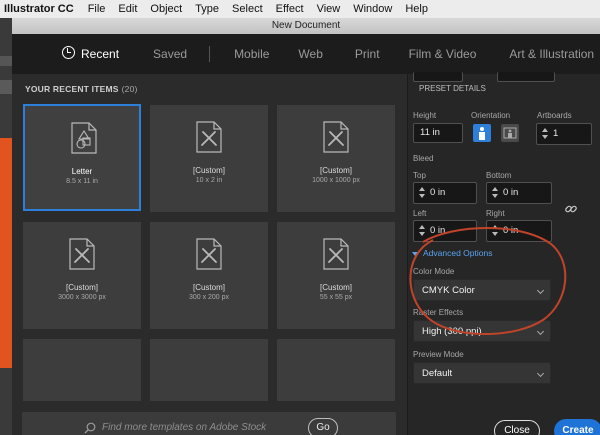 Image resolution: width=600 pixels, height=435 pixels. I want to click on bleed-label: Bleed, so click(423, 158).